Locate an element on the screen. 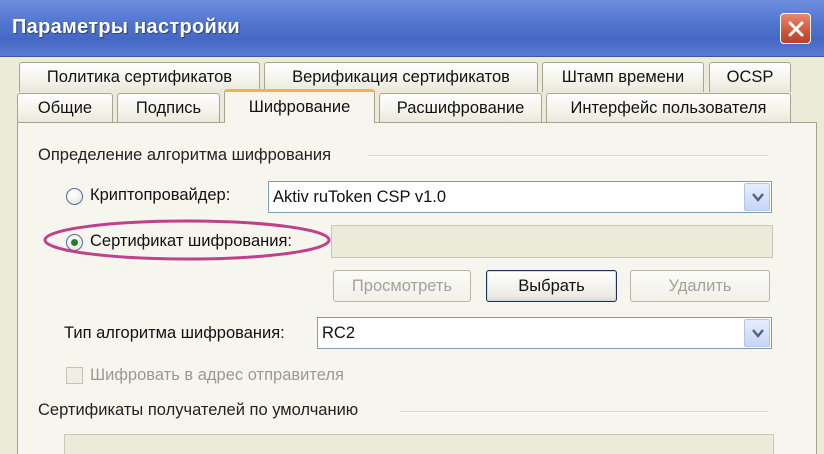 The image size is (824, 454). title-bar: Параметры настройки is located at coordinates (412, 28).